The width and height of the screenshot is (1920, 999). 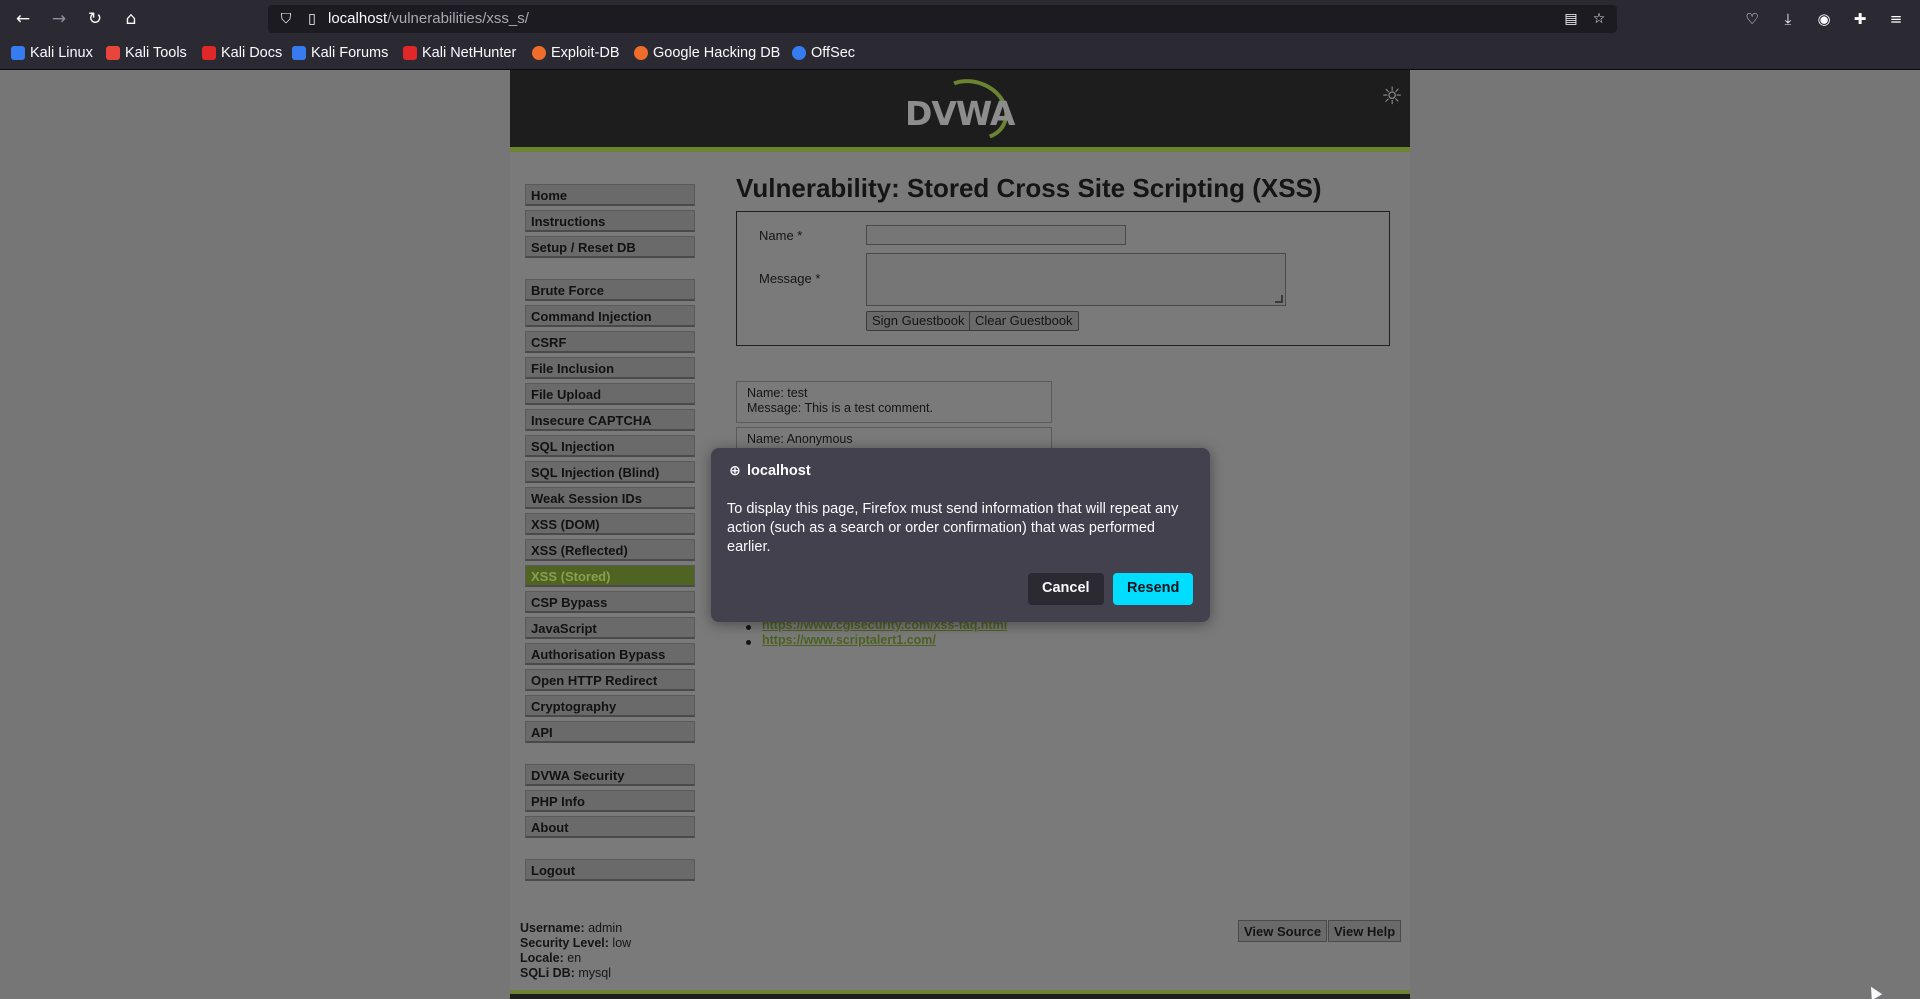 I want to click on menu-csp-bypass: CSP Bypass, so click(x=610, y=602).